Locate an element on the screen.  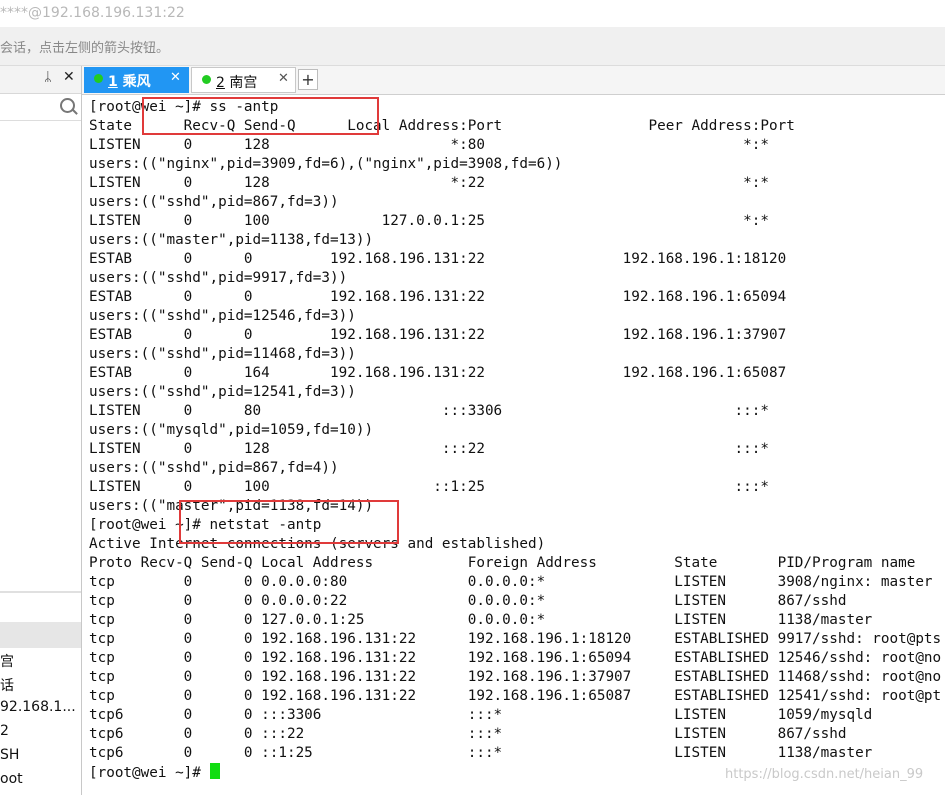
window-titlebar: ****@192.168.196.131:22 is located at coordinates (472, 13).